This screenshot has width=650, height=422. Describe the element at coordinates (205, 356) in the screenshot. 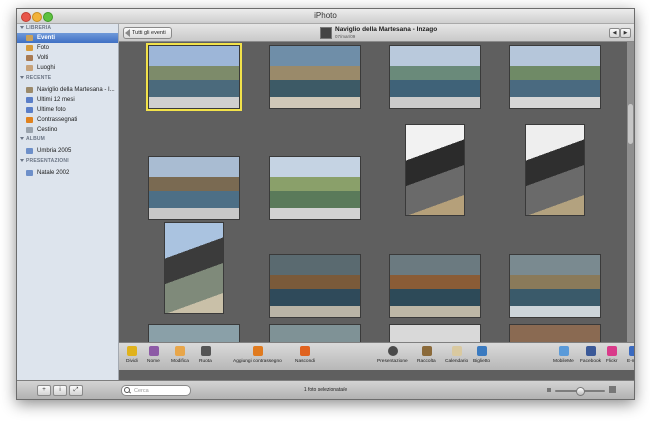

I see `toolbar-button: Ruota` at that location.